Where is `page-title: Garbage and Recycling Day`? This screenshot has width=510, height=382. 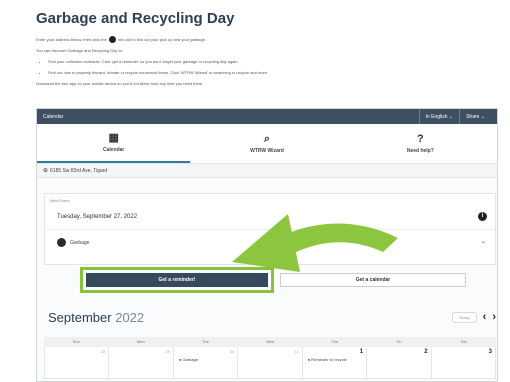
page-title: Garbage and Recycling Day is located at coordinates (135, 18).